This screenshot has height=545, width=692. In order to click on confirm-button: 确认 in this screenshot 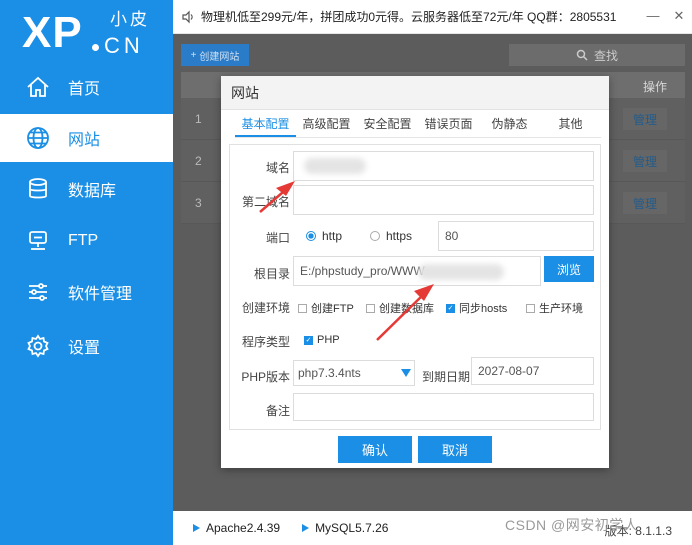, I will do `click(375, 449)`.